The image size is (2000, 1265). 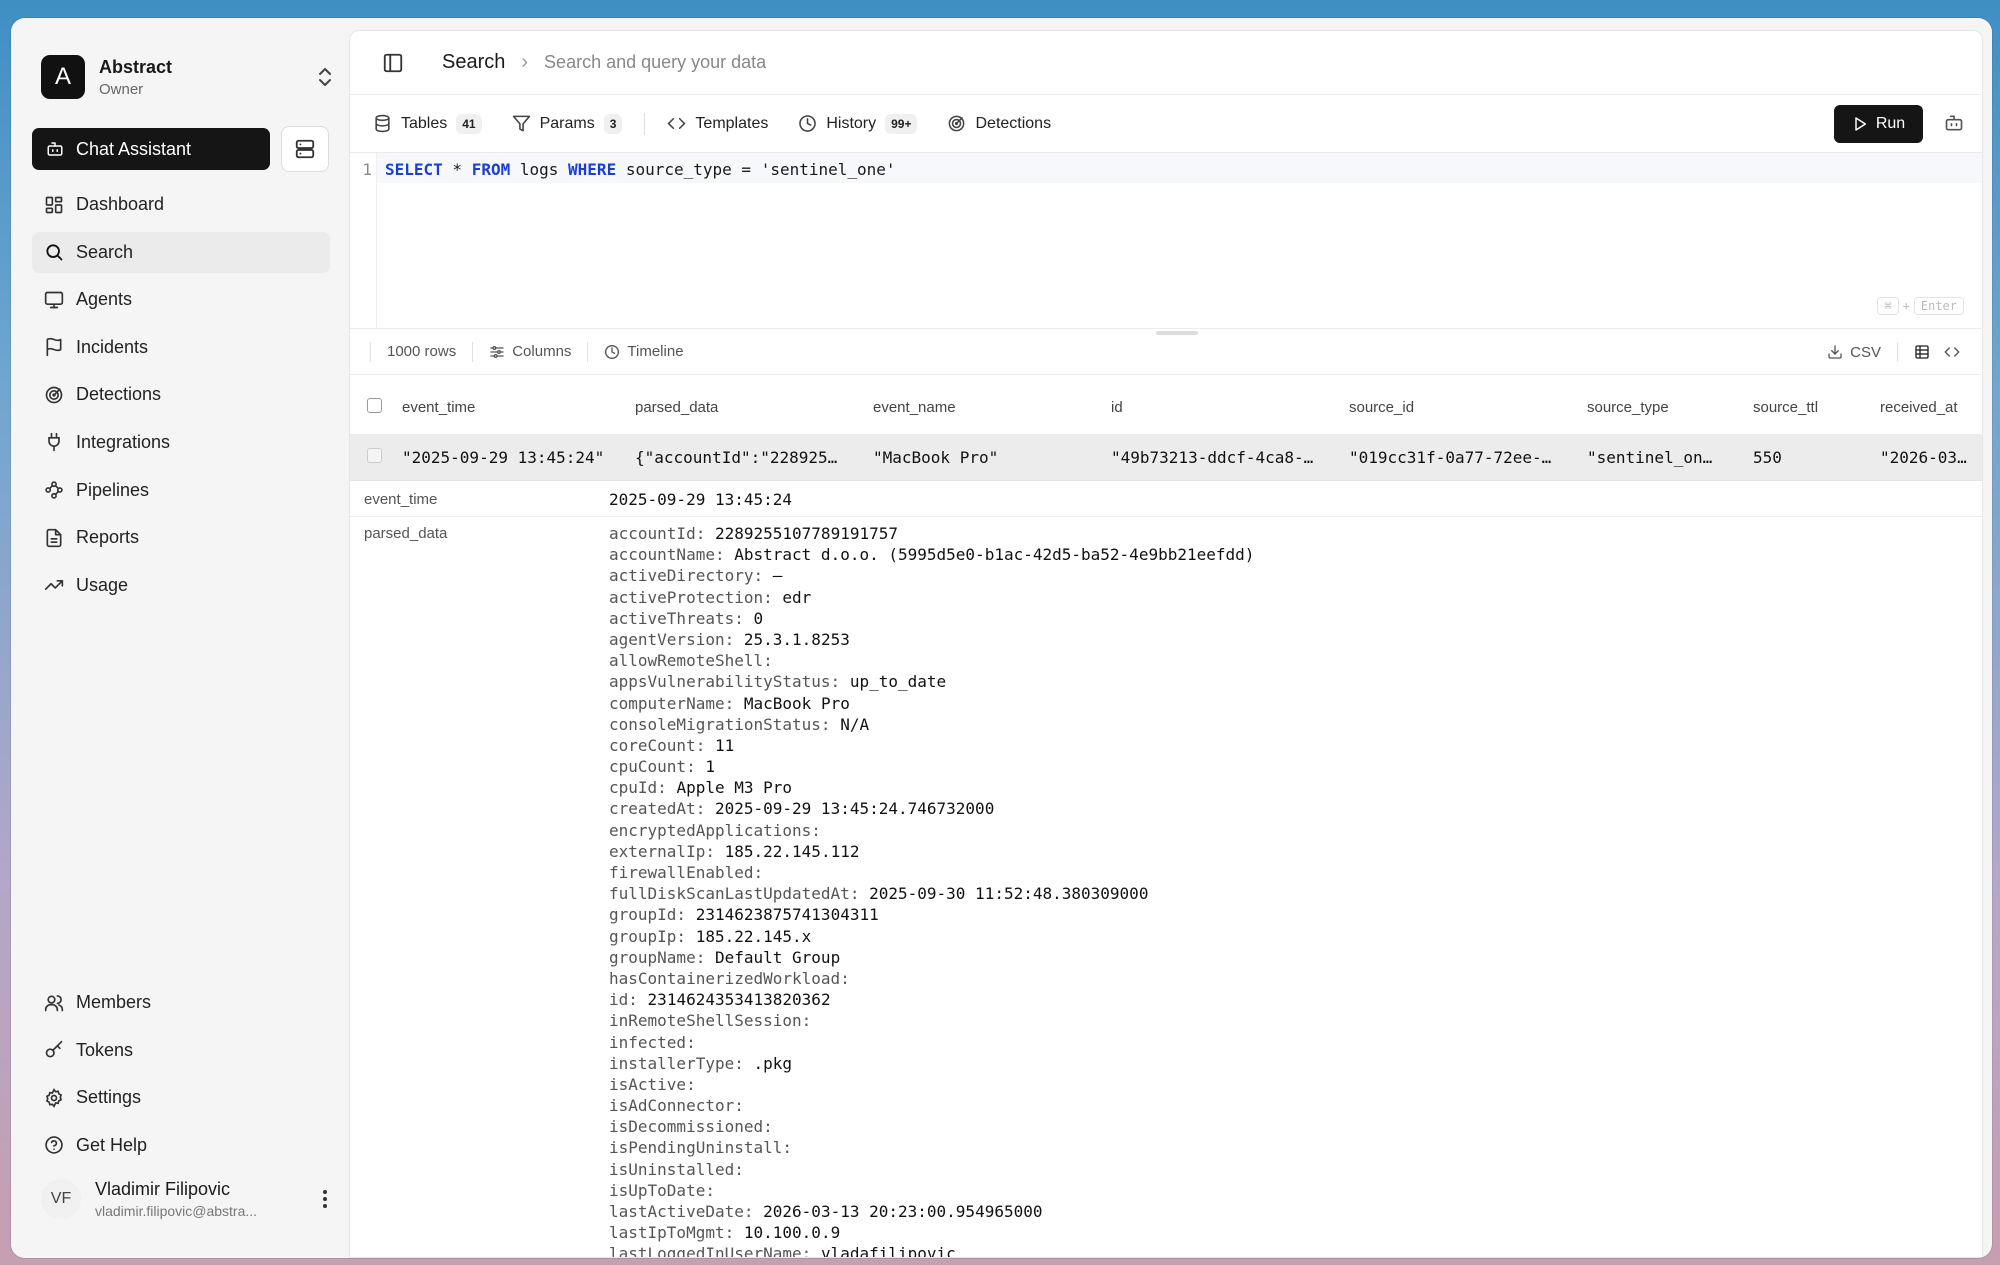 What do you see at coordinates (1938, 306) in the screenshot?
I see `enter-key: Enter` at bounding box center [1938, 306].